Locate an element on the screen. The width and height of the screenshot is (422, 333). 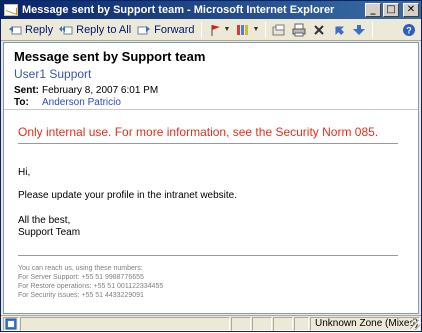
to-recipient: Anderson Patricio is located at coordinates (81, 102).